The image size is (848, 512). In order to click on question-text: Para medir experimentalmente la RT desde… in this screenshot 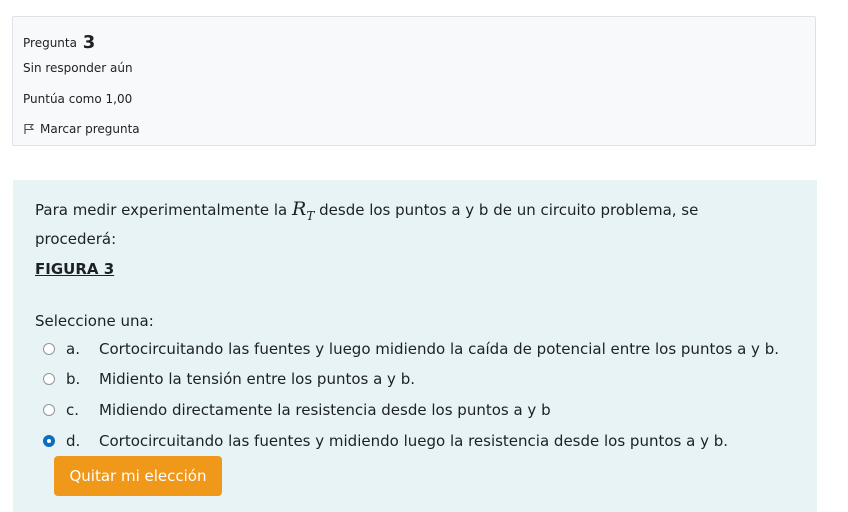, I will do `click(385, 224)`.